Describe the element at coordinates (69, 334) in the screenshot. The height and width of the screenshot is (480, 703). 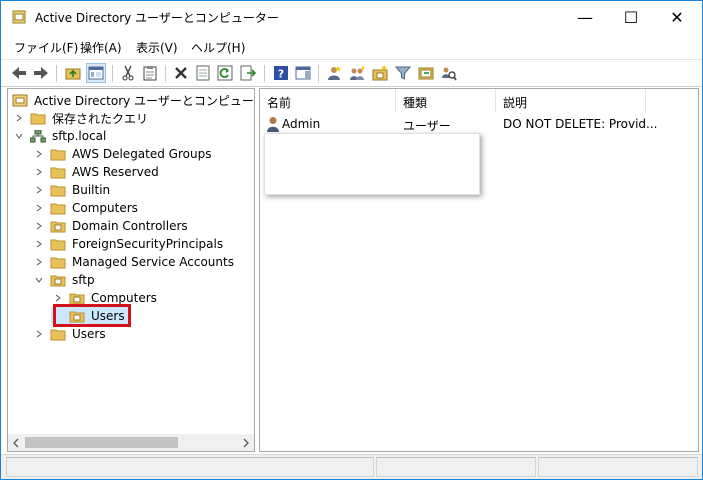
I see `tree-item-users: Users` at that location.